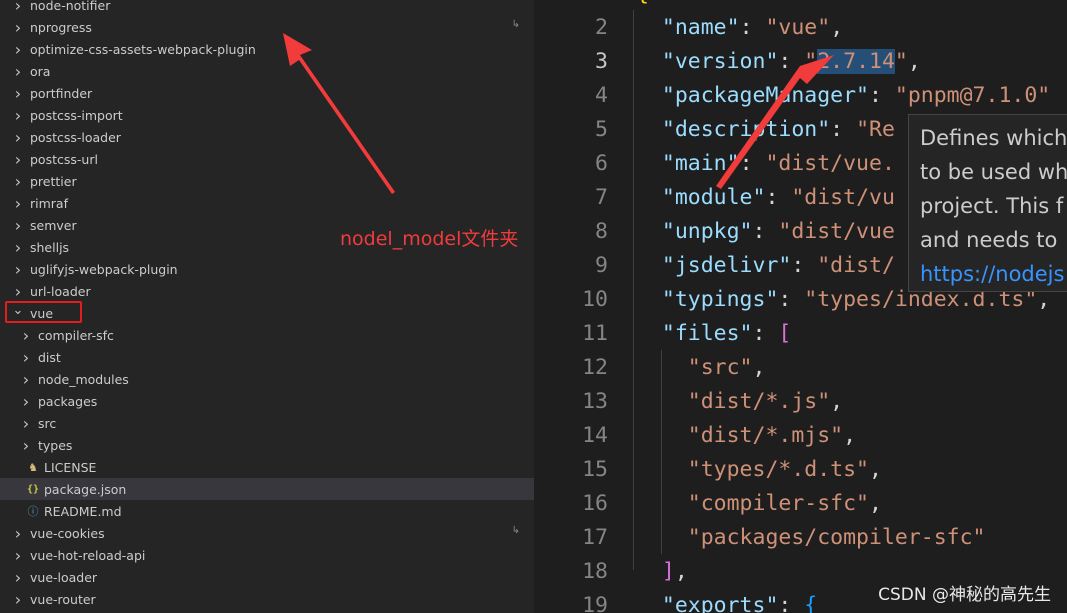  I want to click on explorer-item-label: src, so click(47, 423).